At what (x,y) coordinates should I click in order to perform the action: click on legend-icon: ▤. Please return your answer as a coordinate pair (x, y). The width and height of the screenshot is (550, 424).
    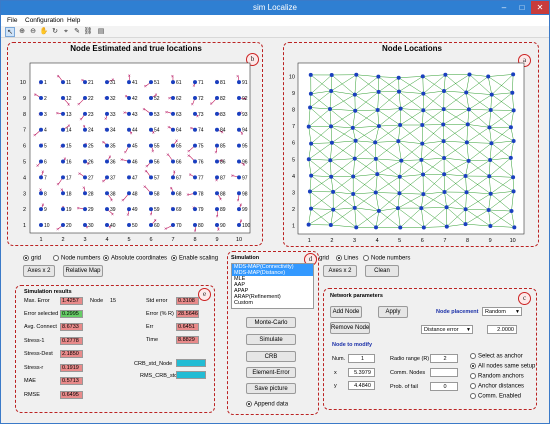
    Looking at the image, I should click on (101, 32).